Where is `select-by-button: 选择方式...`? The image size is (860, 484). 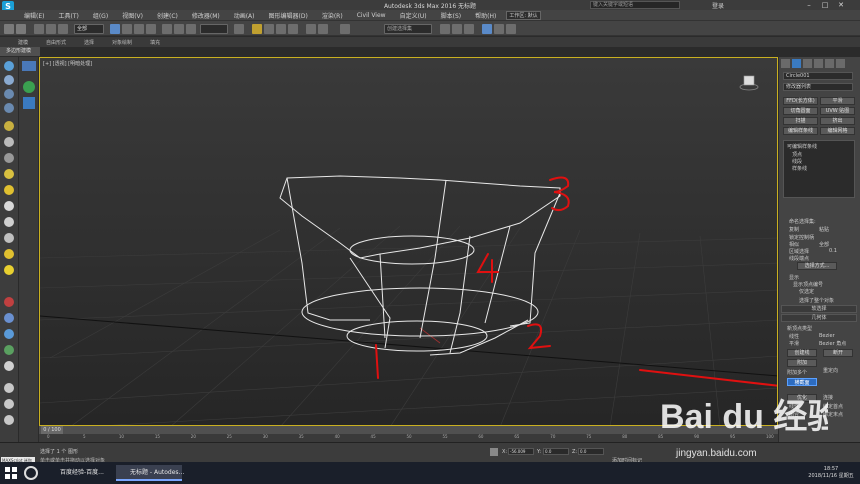 select-by-button: 选择方式... is located at coordinates (817, 266).